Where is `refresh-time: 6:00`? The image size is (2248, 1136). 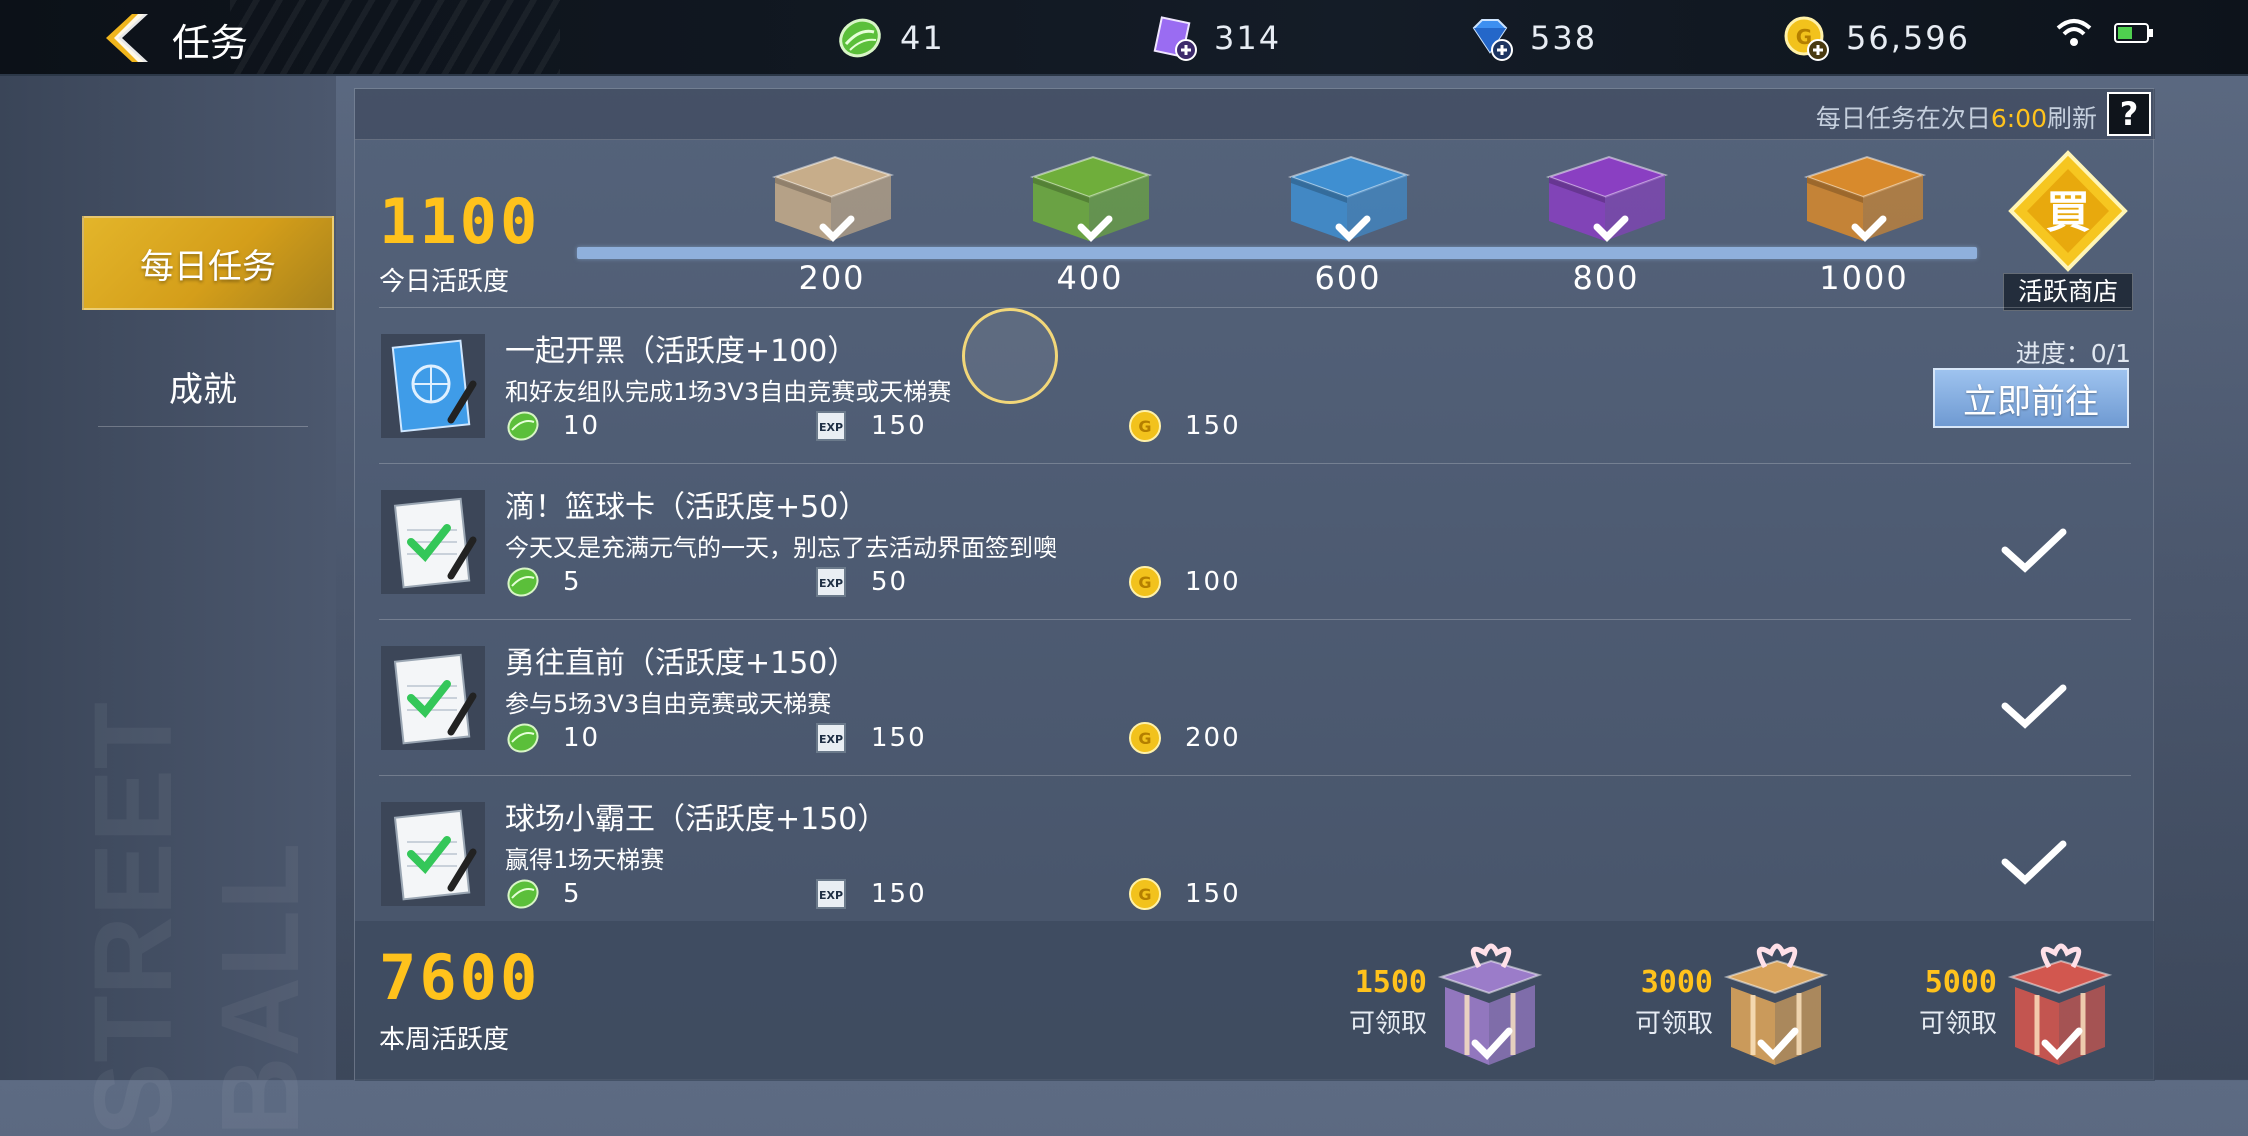 refresh-time: 6:00 is located at coordinates (2018, 118).